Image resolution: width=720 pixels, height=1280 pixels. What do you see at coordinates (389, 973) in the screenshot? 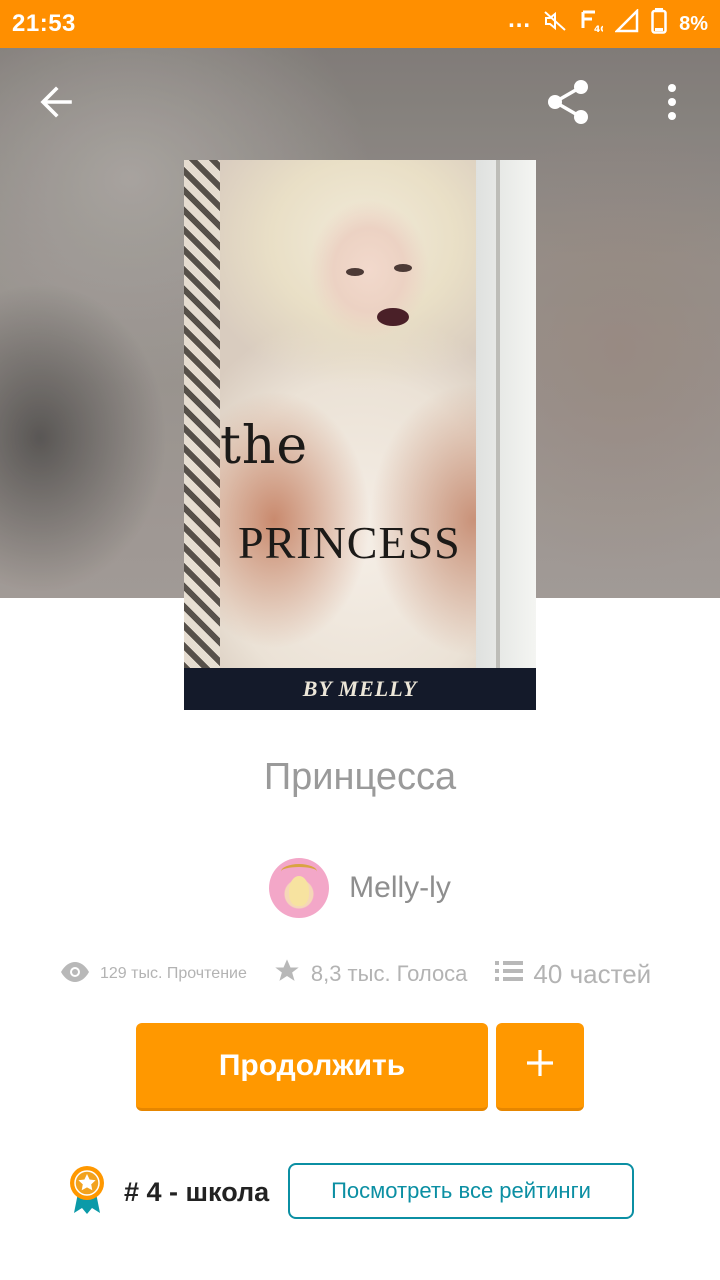
I see `votes-count: 8,3 тыс. Голоса` at bounding box center [389, 973].